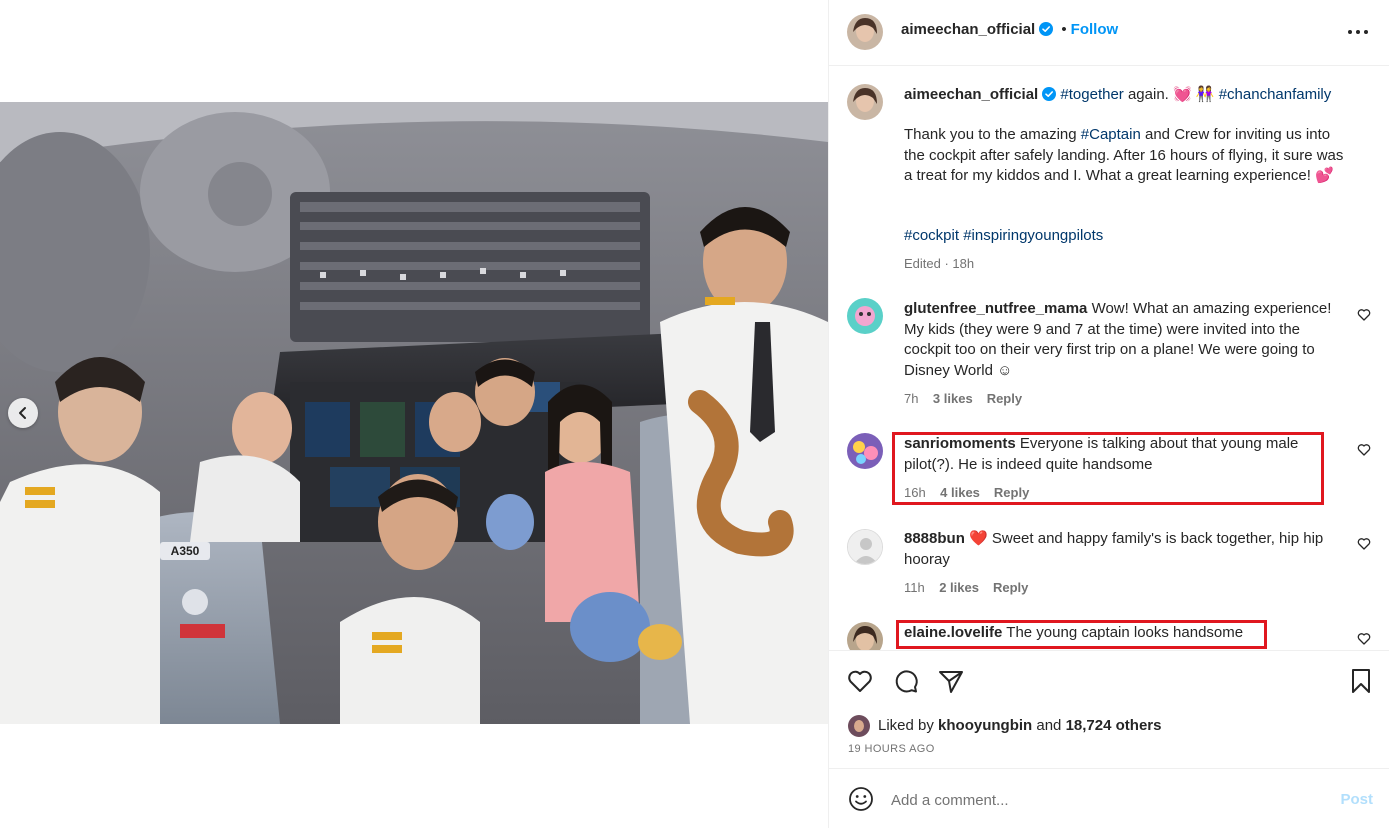 The width and height of the screenshot is (1389, 828). What do you see at coordinates (1358, 32) in the screenshot?
I see `more-horizontal-icon` at bounding box center [1358, 32].